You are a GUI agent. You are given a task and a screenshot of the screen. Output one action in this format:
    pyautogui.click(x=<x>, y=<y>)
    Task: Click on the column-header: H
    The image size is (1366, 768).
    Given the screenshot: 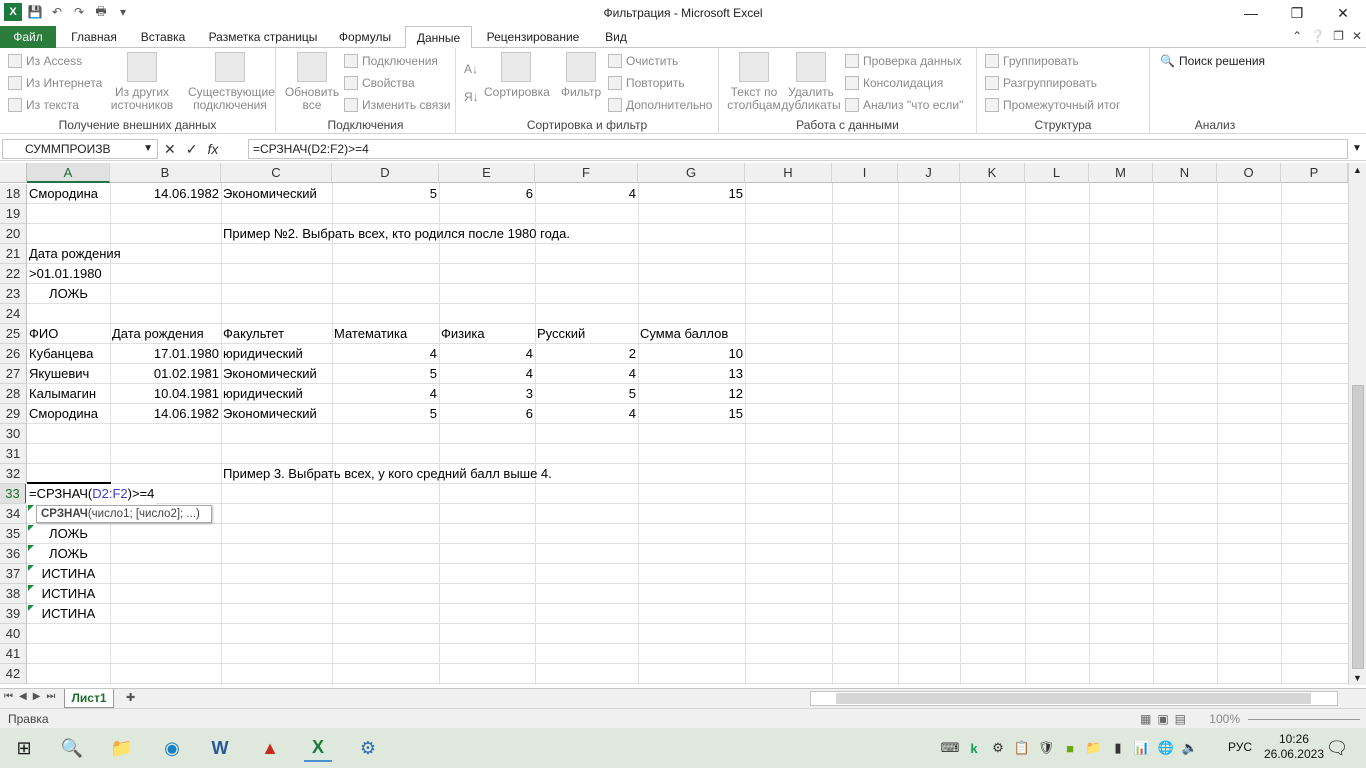 What is the action you would take?
    pyautogui.click(x=788, y=173)
    